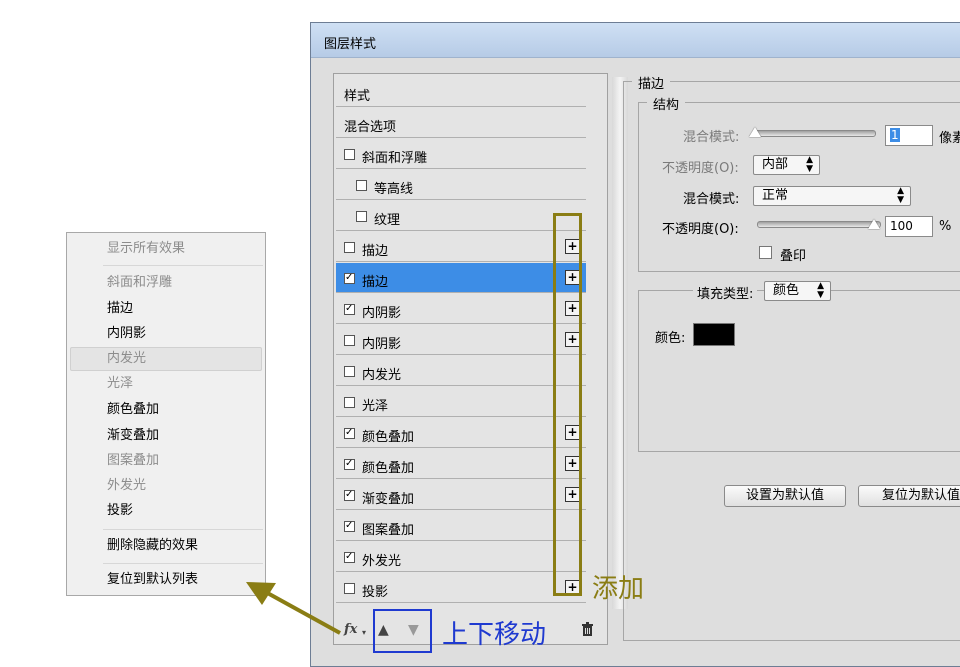 The height and width of the screenshot is (667, 960). Describe the element at coordinates (618, 589) in the screenshot. I see `add-annotation-label: 添加` at that location.